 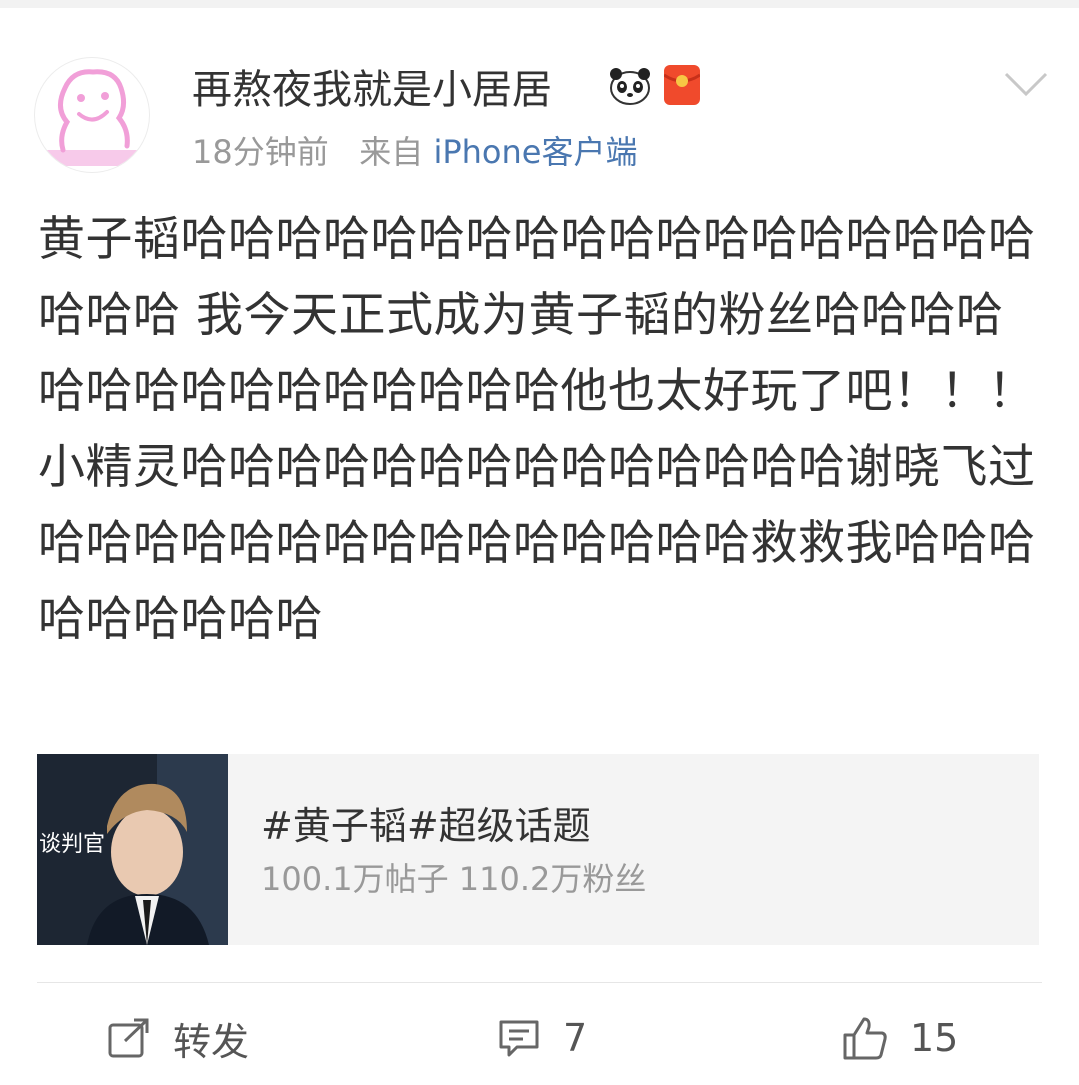 I want to click on source-link: iPhone客户端, so click(x=535, y=152).